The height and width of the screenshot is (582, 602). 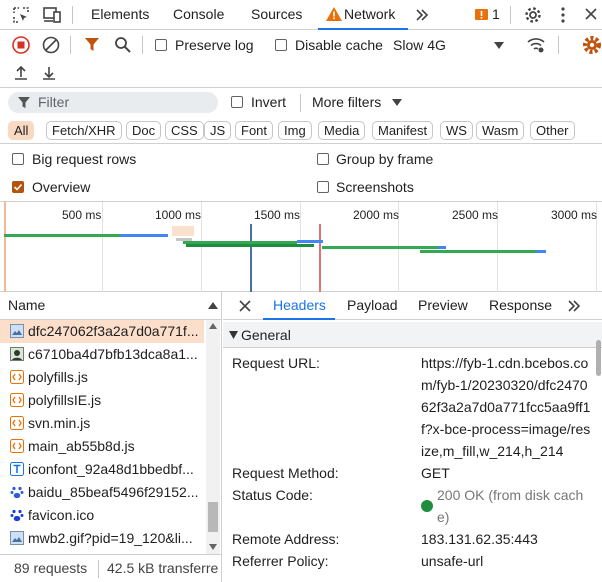 What do you see at coordinates (81, 446) in the screenshot?
I see `request-name: main_ab55b8d.js` at bounding box center [81, 446].